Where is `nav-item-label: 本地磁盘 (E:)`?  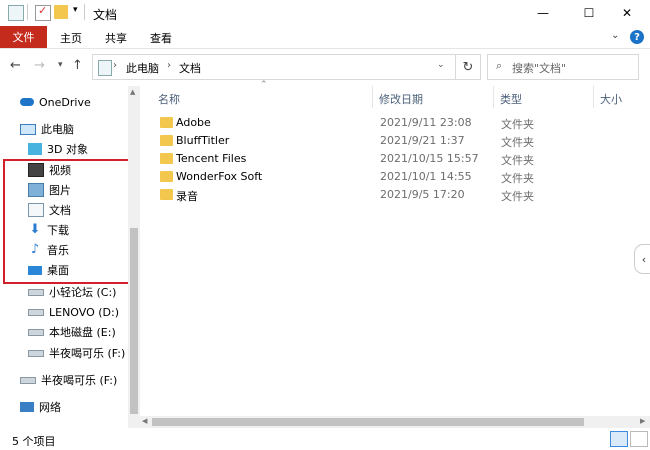 nav-item-label: 本地磁盘 (E:) is located at coordinates (82, 332).